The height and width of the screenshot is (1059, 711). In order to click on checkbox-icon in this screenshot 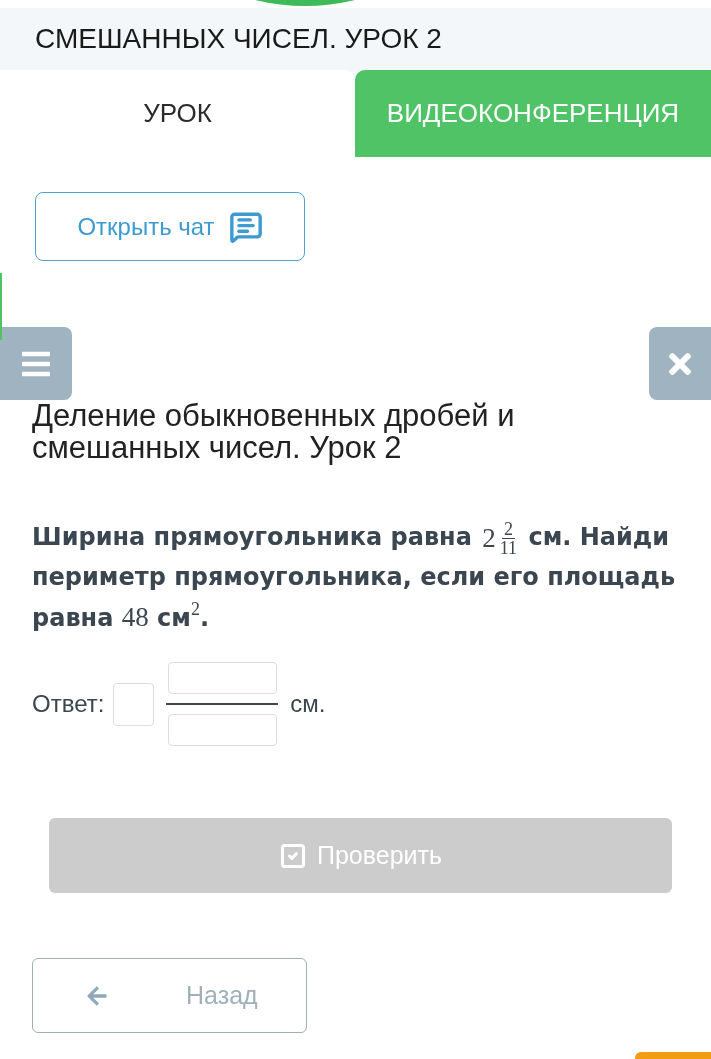, I will do `click(293, 855)`.